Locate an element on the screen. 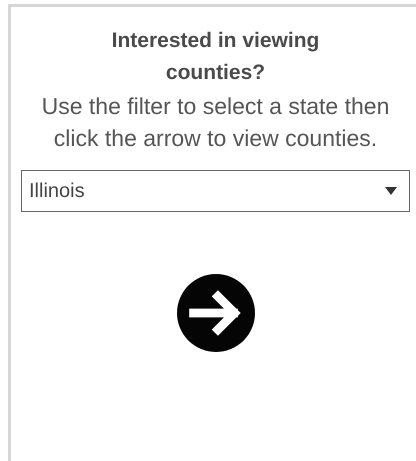 The height and width of the screenshot is (461, 416). caret-icon is located at coordinates (391, 191).